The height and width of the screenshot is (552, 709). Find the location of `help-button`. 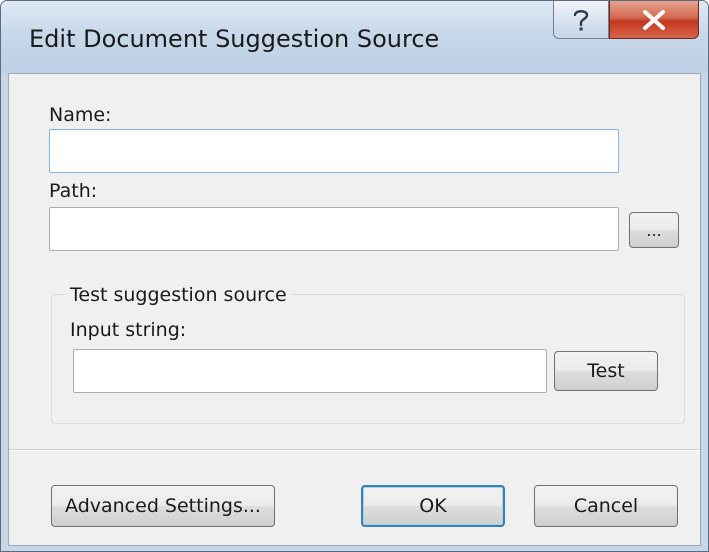

help-button is located at coordinates (581, 20).